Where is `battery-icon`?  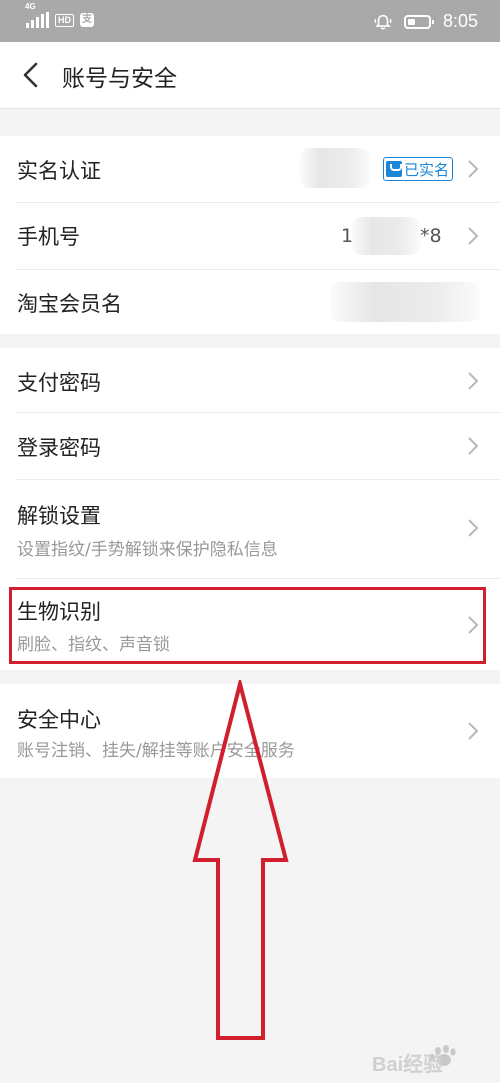 battery-icon is located at coordinates (418, 21).